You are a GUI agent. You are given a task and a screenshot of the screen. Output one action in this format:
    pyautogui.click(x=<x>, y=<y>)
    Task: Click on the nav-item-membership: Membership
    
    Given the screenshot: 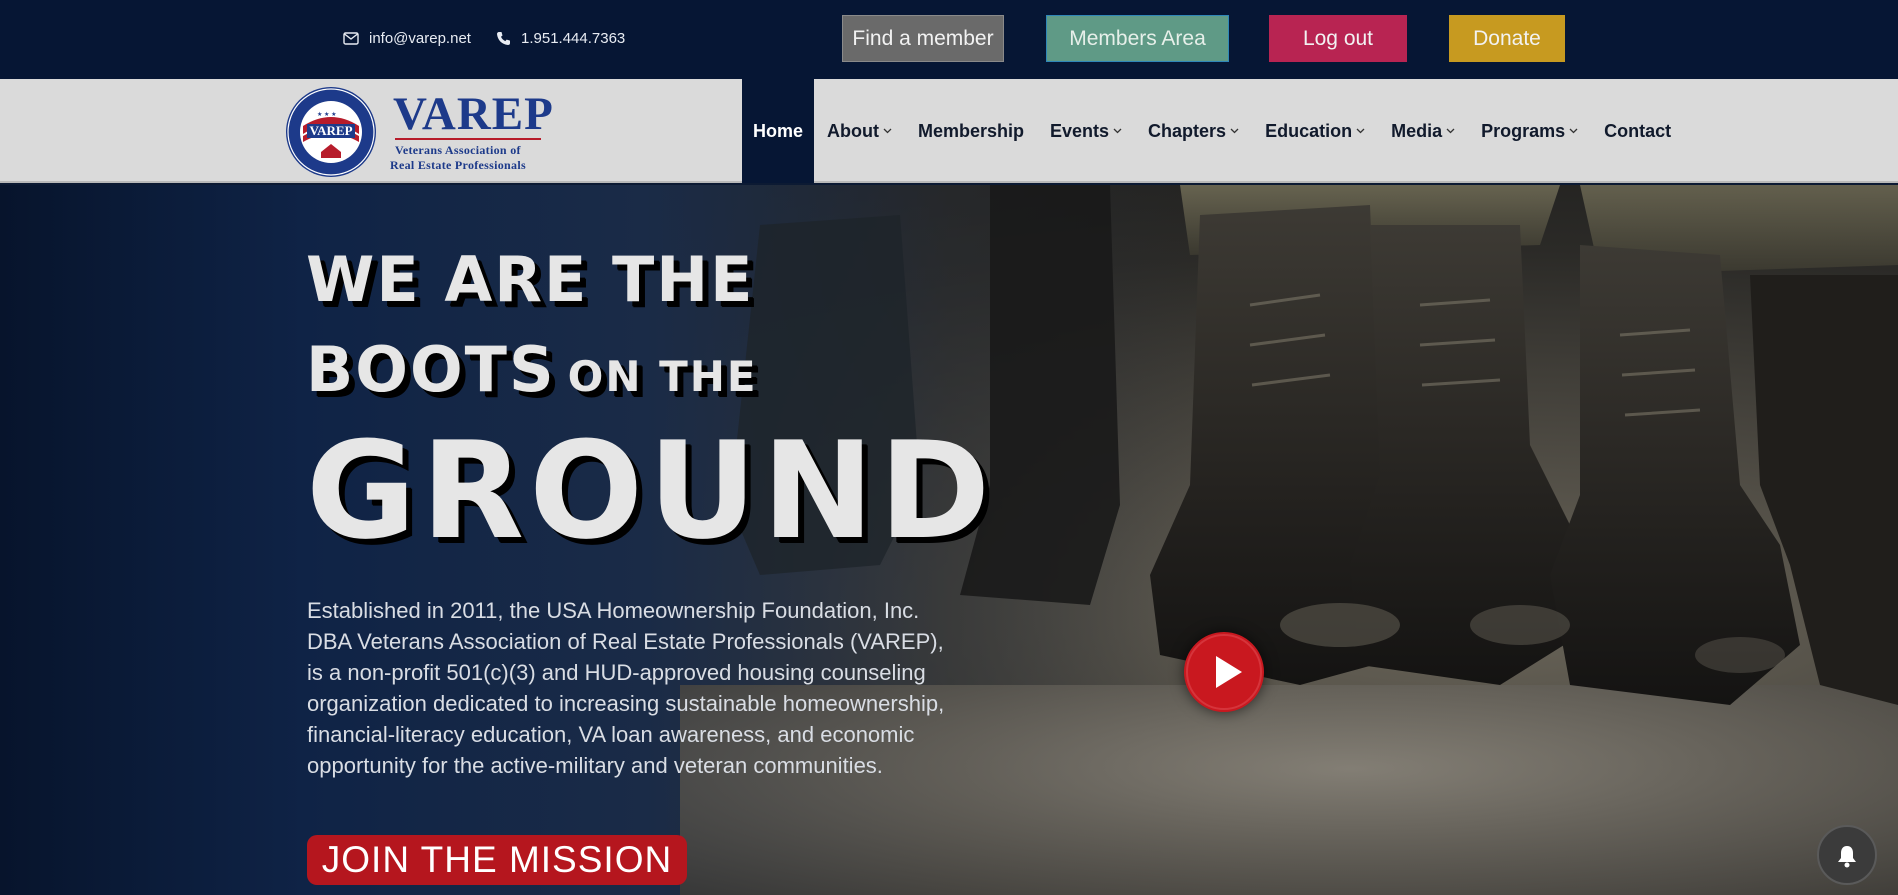 What is the action you would take?
    pyautogui.click(x=971, y=131)
    